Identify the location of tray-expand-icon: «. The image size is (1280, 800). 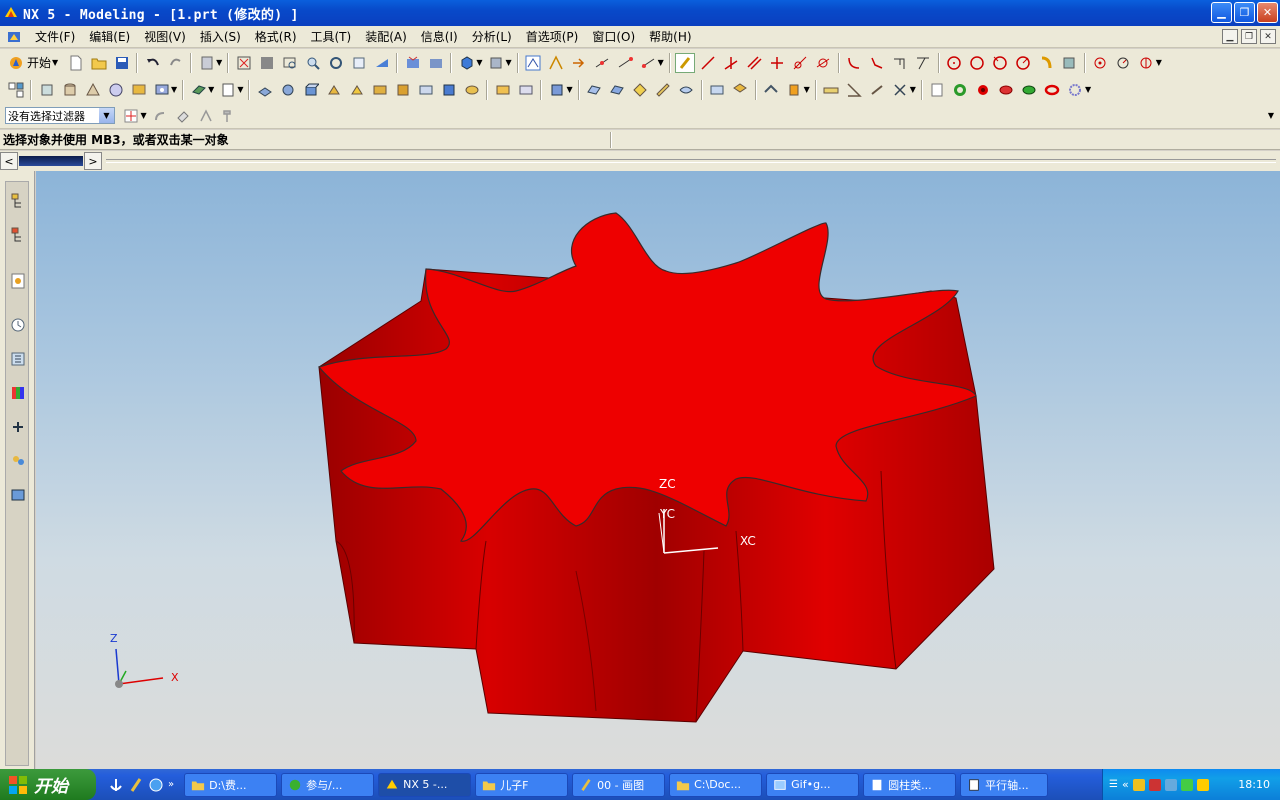
(1125, 784).